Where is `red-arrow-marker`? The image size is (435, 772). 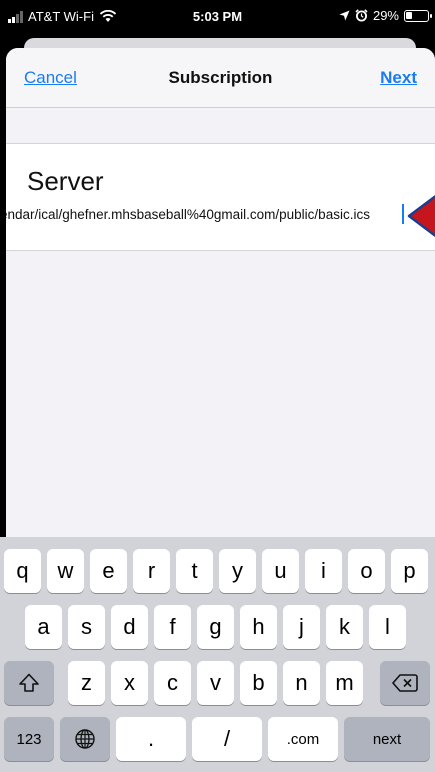
red-arrow-marker is located at coordinates (421, 216).